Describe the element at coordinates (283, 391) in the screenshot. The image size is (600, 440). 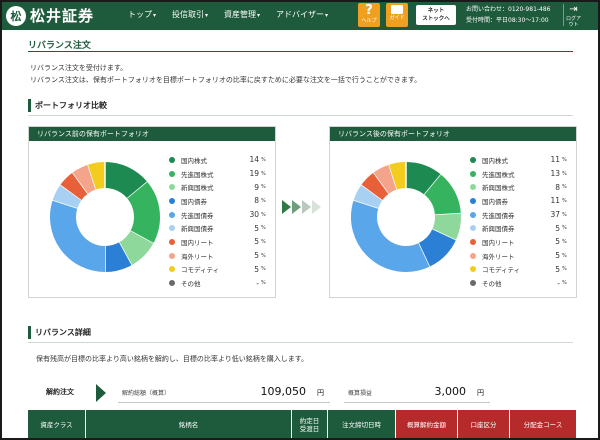
I see `sell-total-value: 109,050` at that location.